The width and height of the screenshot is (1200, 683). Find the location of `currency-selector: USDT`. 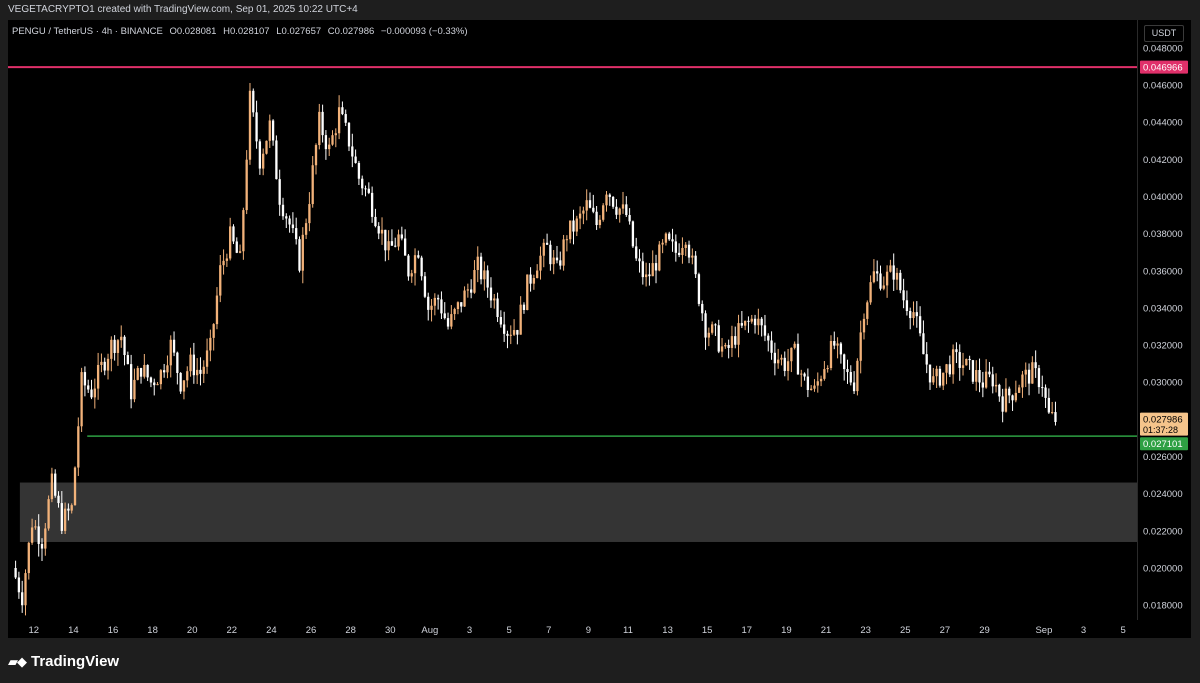

currency-selector: USDT is located at coordinates (1164, 33).